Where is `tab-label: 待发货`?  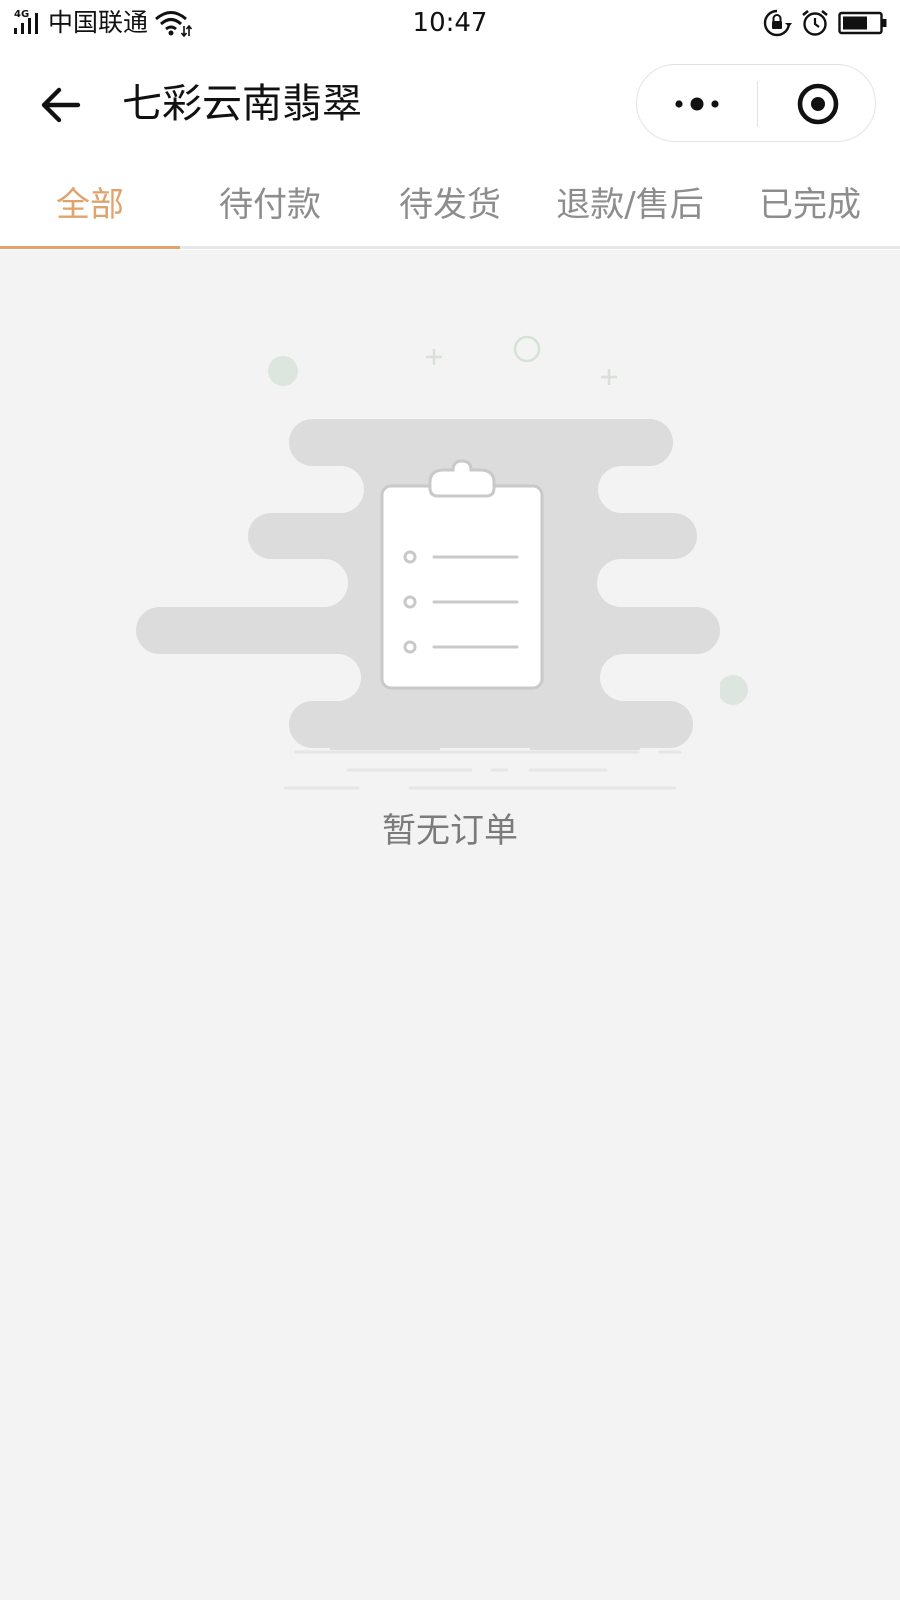 tab-label: 待发货 is located at coordinates (450, 204).